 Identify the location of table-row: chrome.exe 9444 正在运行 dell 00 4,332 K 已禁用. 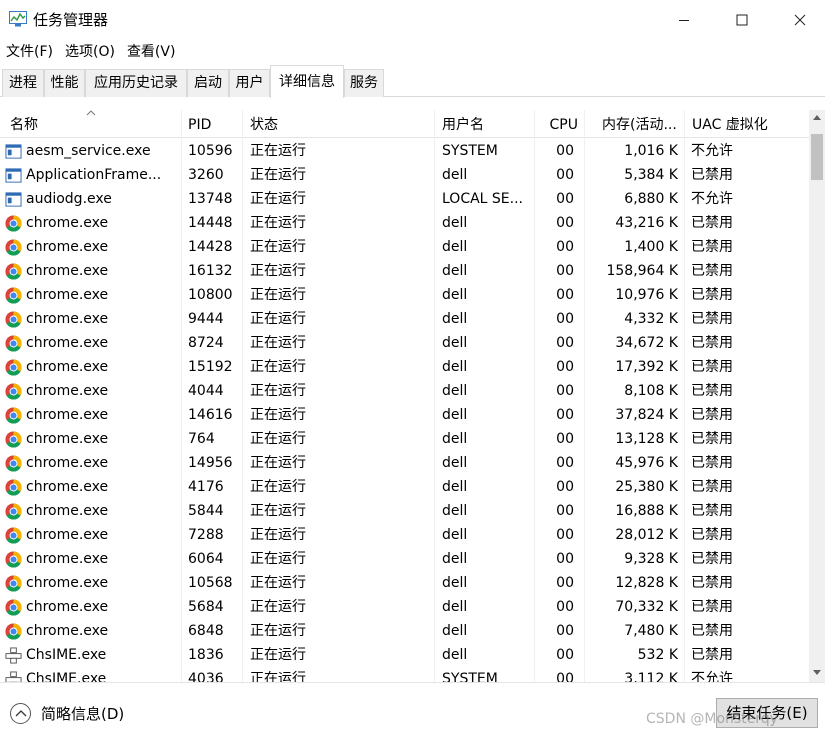
(404, 319).